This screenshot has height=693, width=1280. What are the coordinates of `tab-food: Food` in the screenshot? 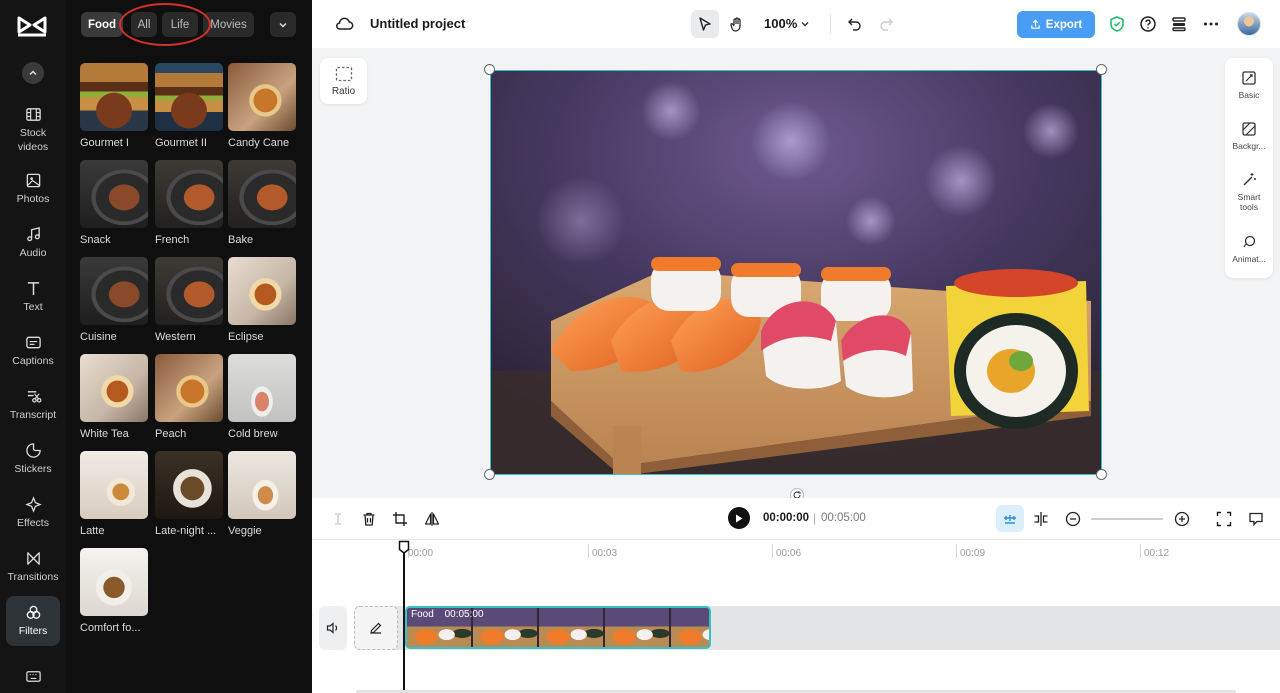 It's located at (102, 24).